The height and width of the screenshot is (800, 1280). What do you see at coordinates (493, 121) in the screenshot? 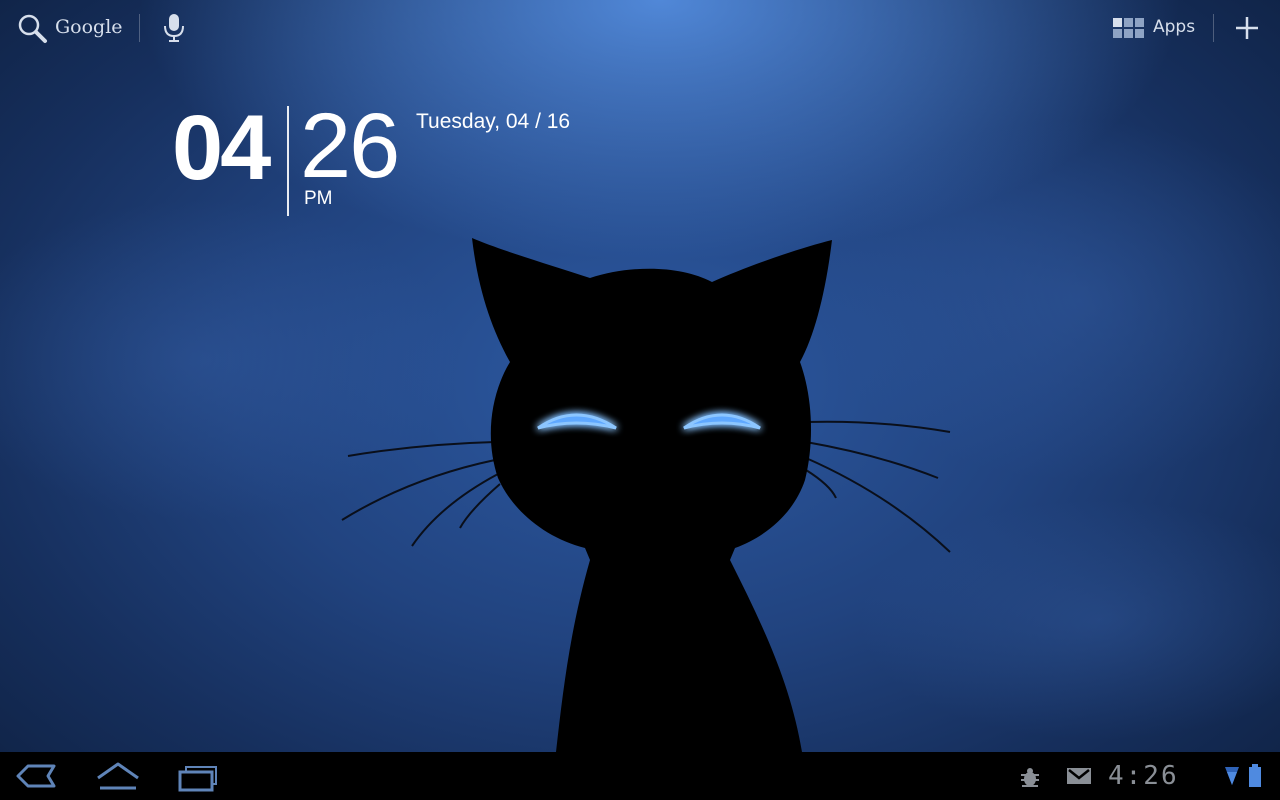
I see `clock-date: Tuesday, 04 / 16` at bounding box center [493, 121].